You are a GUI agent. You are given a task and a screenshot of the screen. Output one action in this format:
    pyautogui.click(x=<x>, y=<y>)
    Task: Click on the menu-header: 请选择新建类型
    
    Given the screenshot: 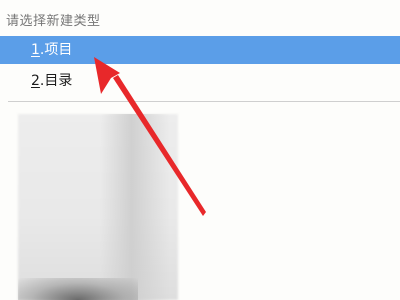 What is the action you would take?
    pyautogui.click(x=53, y=21)
    